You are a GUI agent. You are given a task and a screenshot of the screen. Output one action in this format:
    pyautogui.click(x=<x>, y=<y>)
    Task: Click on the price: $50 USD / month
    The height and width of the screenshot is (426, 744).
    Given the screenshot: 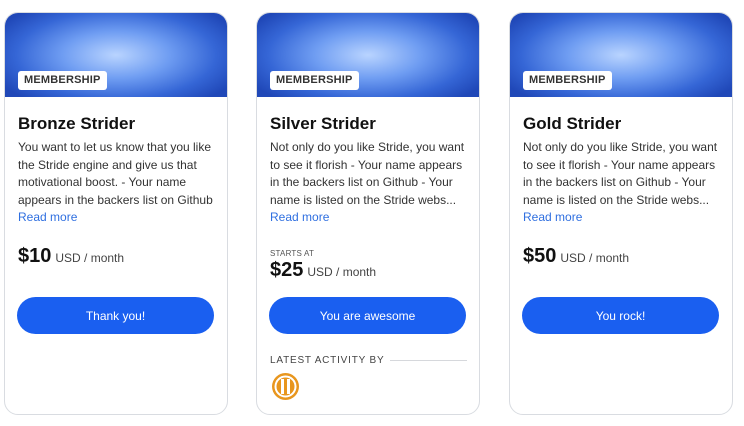 What is the action you would take?
    pyautogui.click(x=576, y=256)
    